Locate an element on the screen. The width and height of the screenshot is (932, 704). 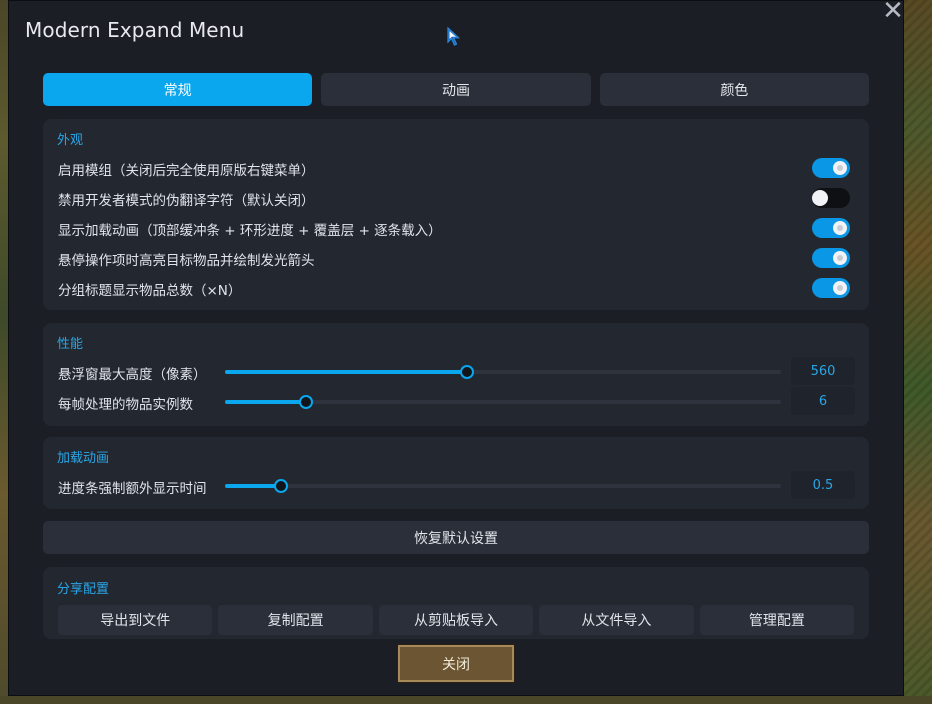
tab-animation: 动画 is located at coordinates (456, 89).